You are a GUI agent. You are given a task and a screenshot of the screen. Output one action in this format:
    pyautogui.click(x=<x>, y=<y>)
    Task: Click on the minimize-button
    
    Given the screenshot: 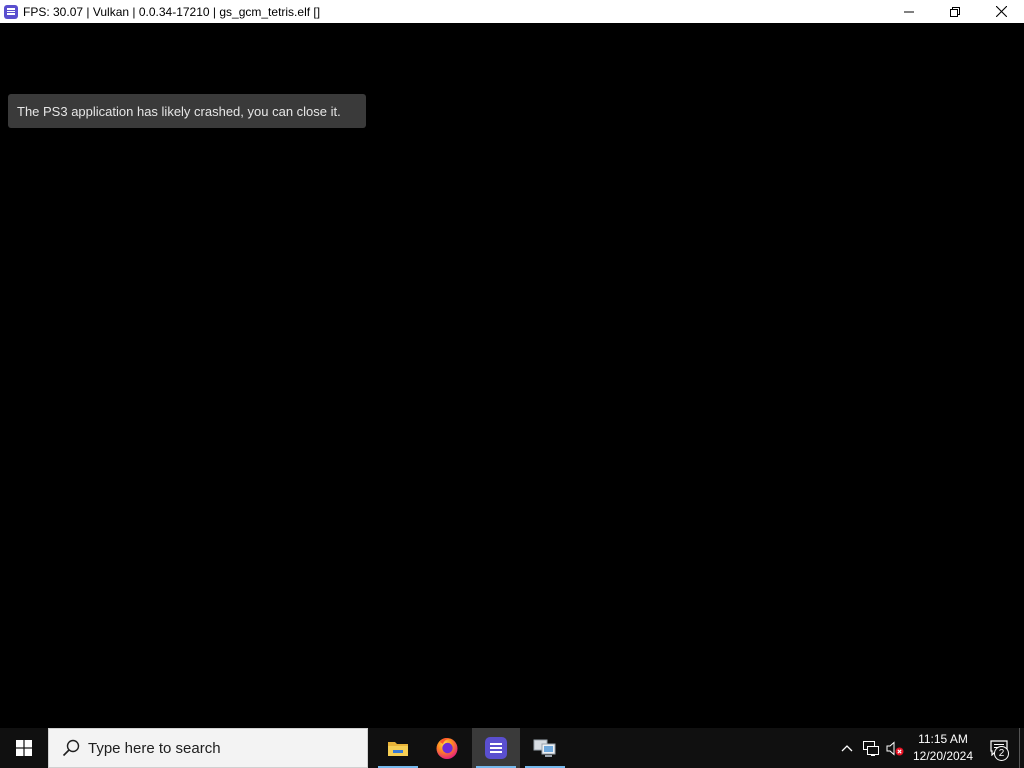 What is the action you would take?
    pyautogui.click(x=909, y=11)
    